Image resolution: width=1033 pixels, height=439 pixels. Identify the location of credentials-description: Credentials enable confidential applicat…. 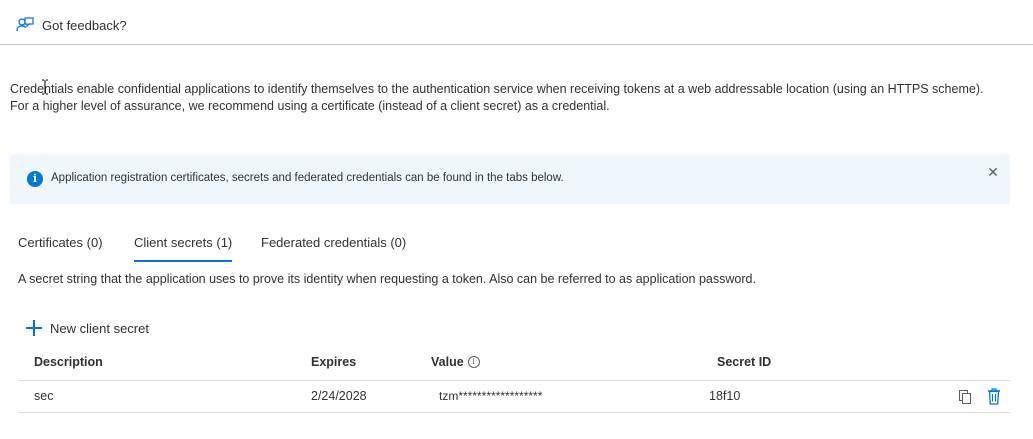
(497, 97).